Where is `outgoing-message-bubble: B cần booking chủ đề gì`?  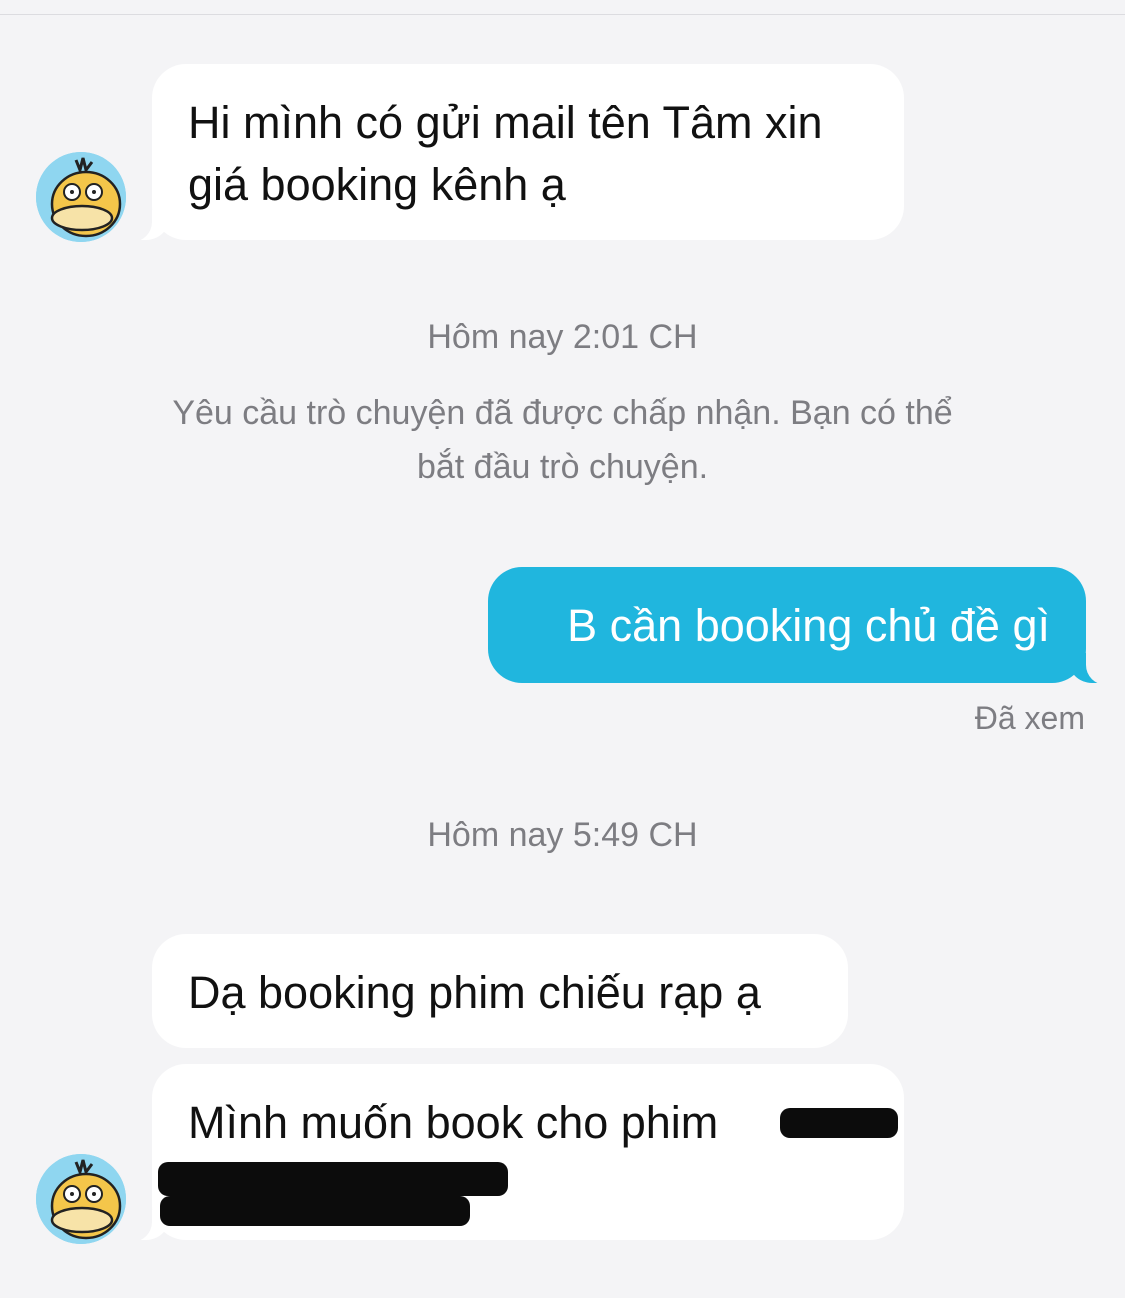 outgoing-message-bubble: B cần booking chủ đề gì is located at coordinates (804, 626).